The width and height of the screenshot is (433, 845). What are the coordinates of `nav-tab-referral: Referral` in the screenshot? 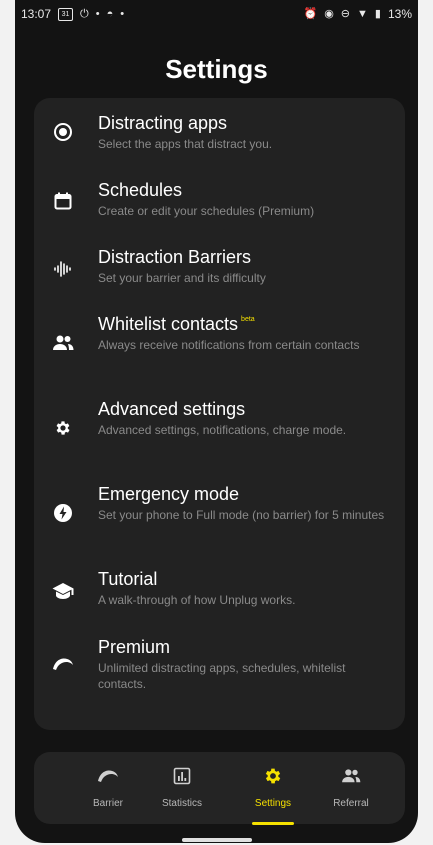 It's located at (351, 791).